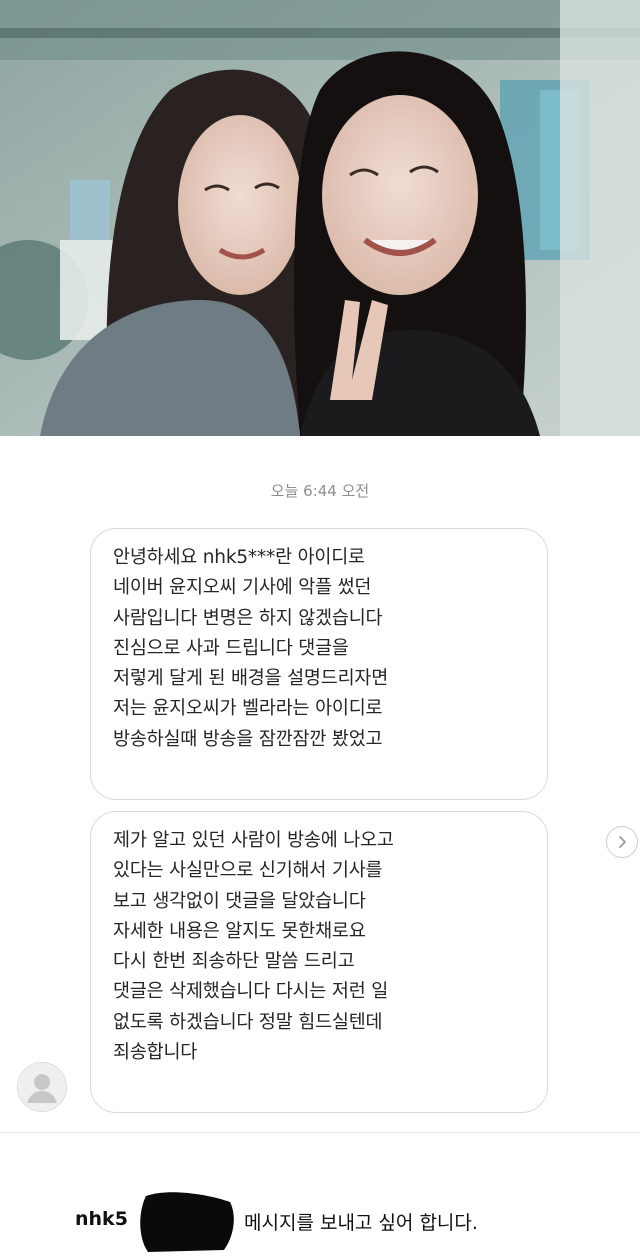 This screenshot has width=640, height=1256. What do you see at coordinates (253, 840) in the screenshot?
I see `message-line: 제가 알고 있던 사람이 방송에 나오고` at bounding box center [253, 840].